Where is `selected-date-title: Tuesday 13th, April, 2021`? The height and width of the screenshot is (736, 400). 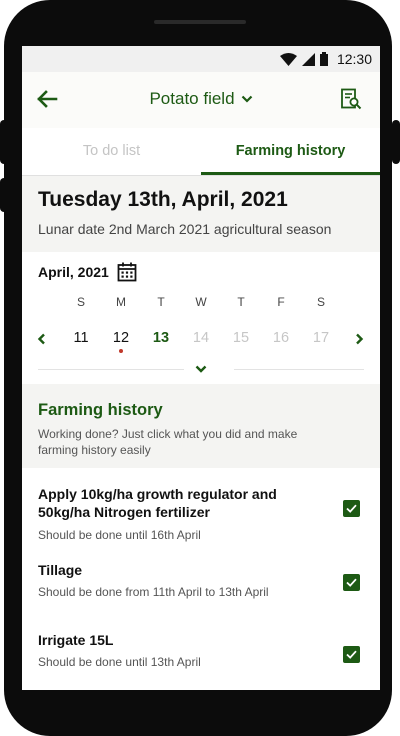
selected-date-title: Tuesday 13th, April, 2021 is located at coordinates (163, 199).